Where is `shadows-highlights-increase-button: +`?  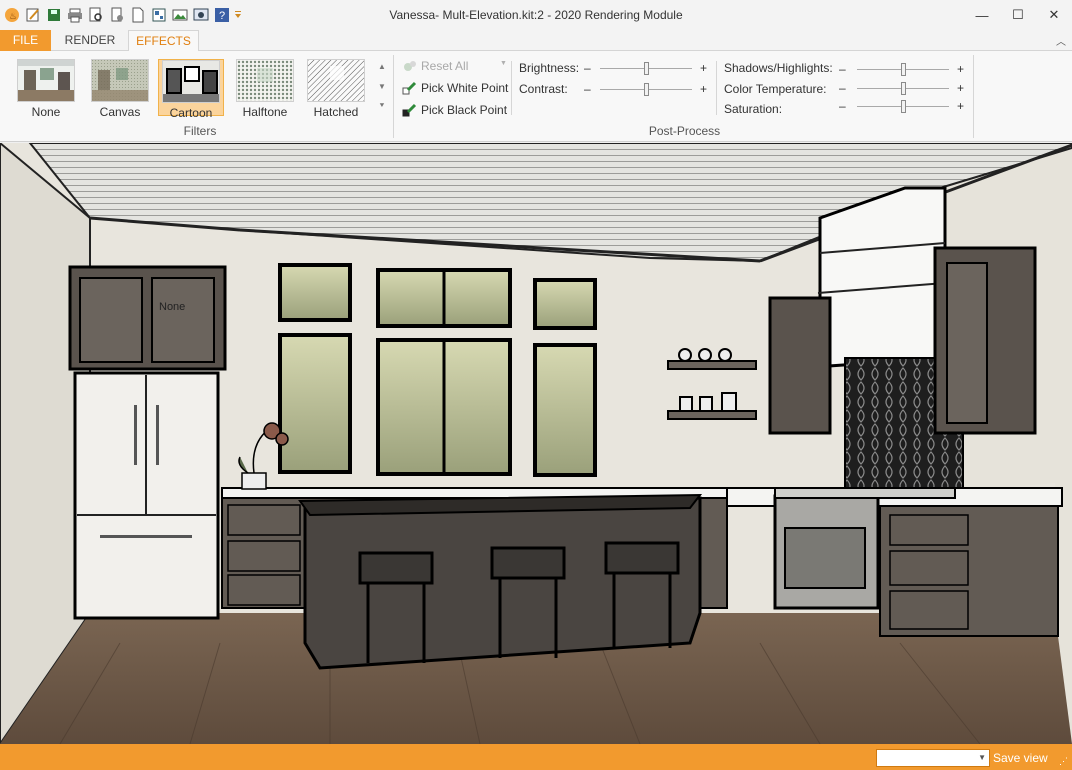 shadows-highlights-increase-button: + is located at coordinates (960, 69).